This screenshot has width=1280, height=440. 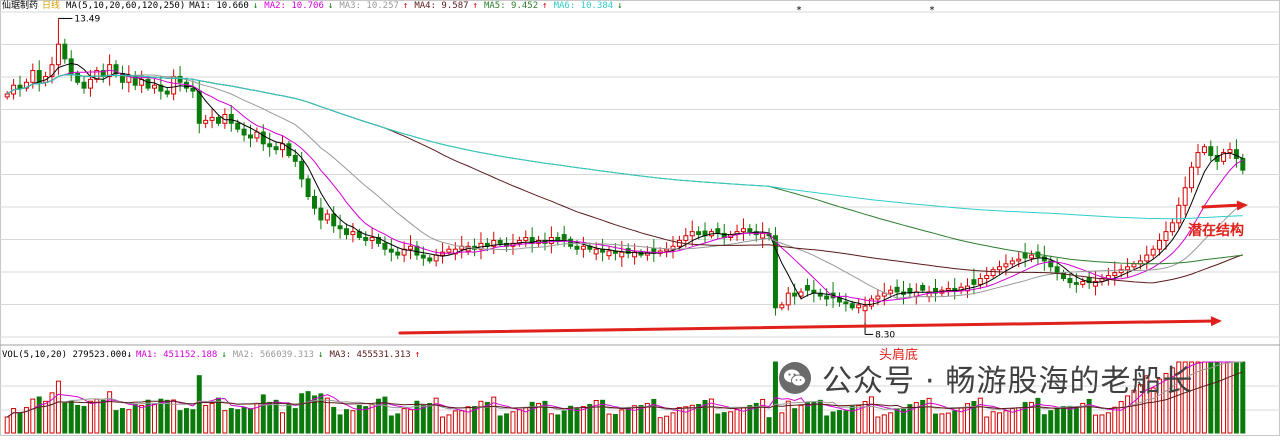 I want to click on potential-structure-label: 潜在结构, so click(x=1216, y=230).